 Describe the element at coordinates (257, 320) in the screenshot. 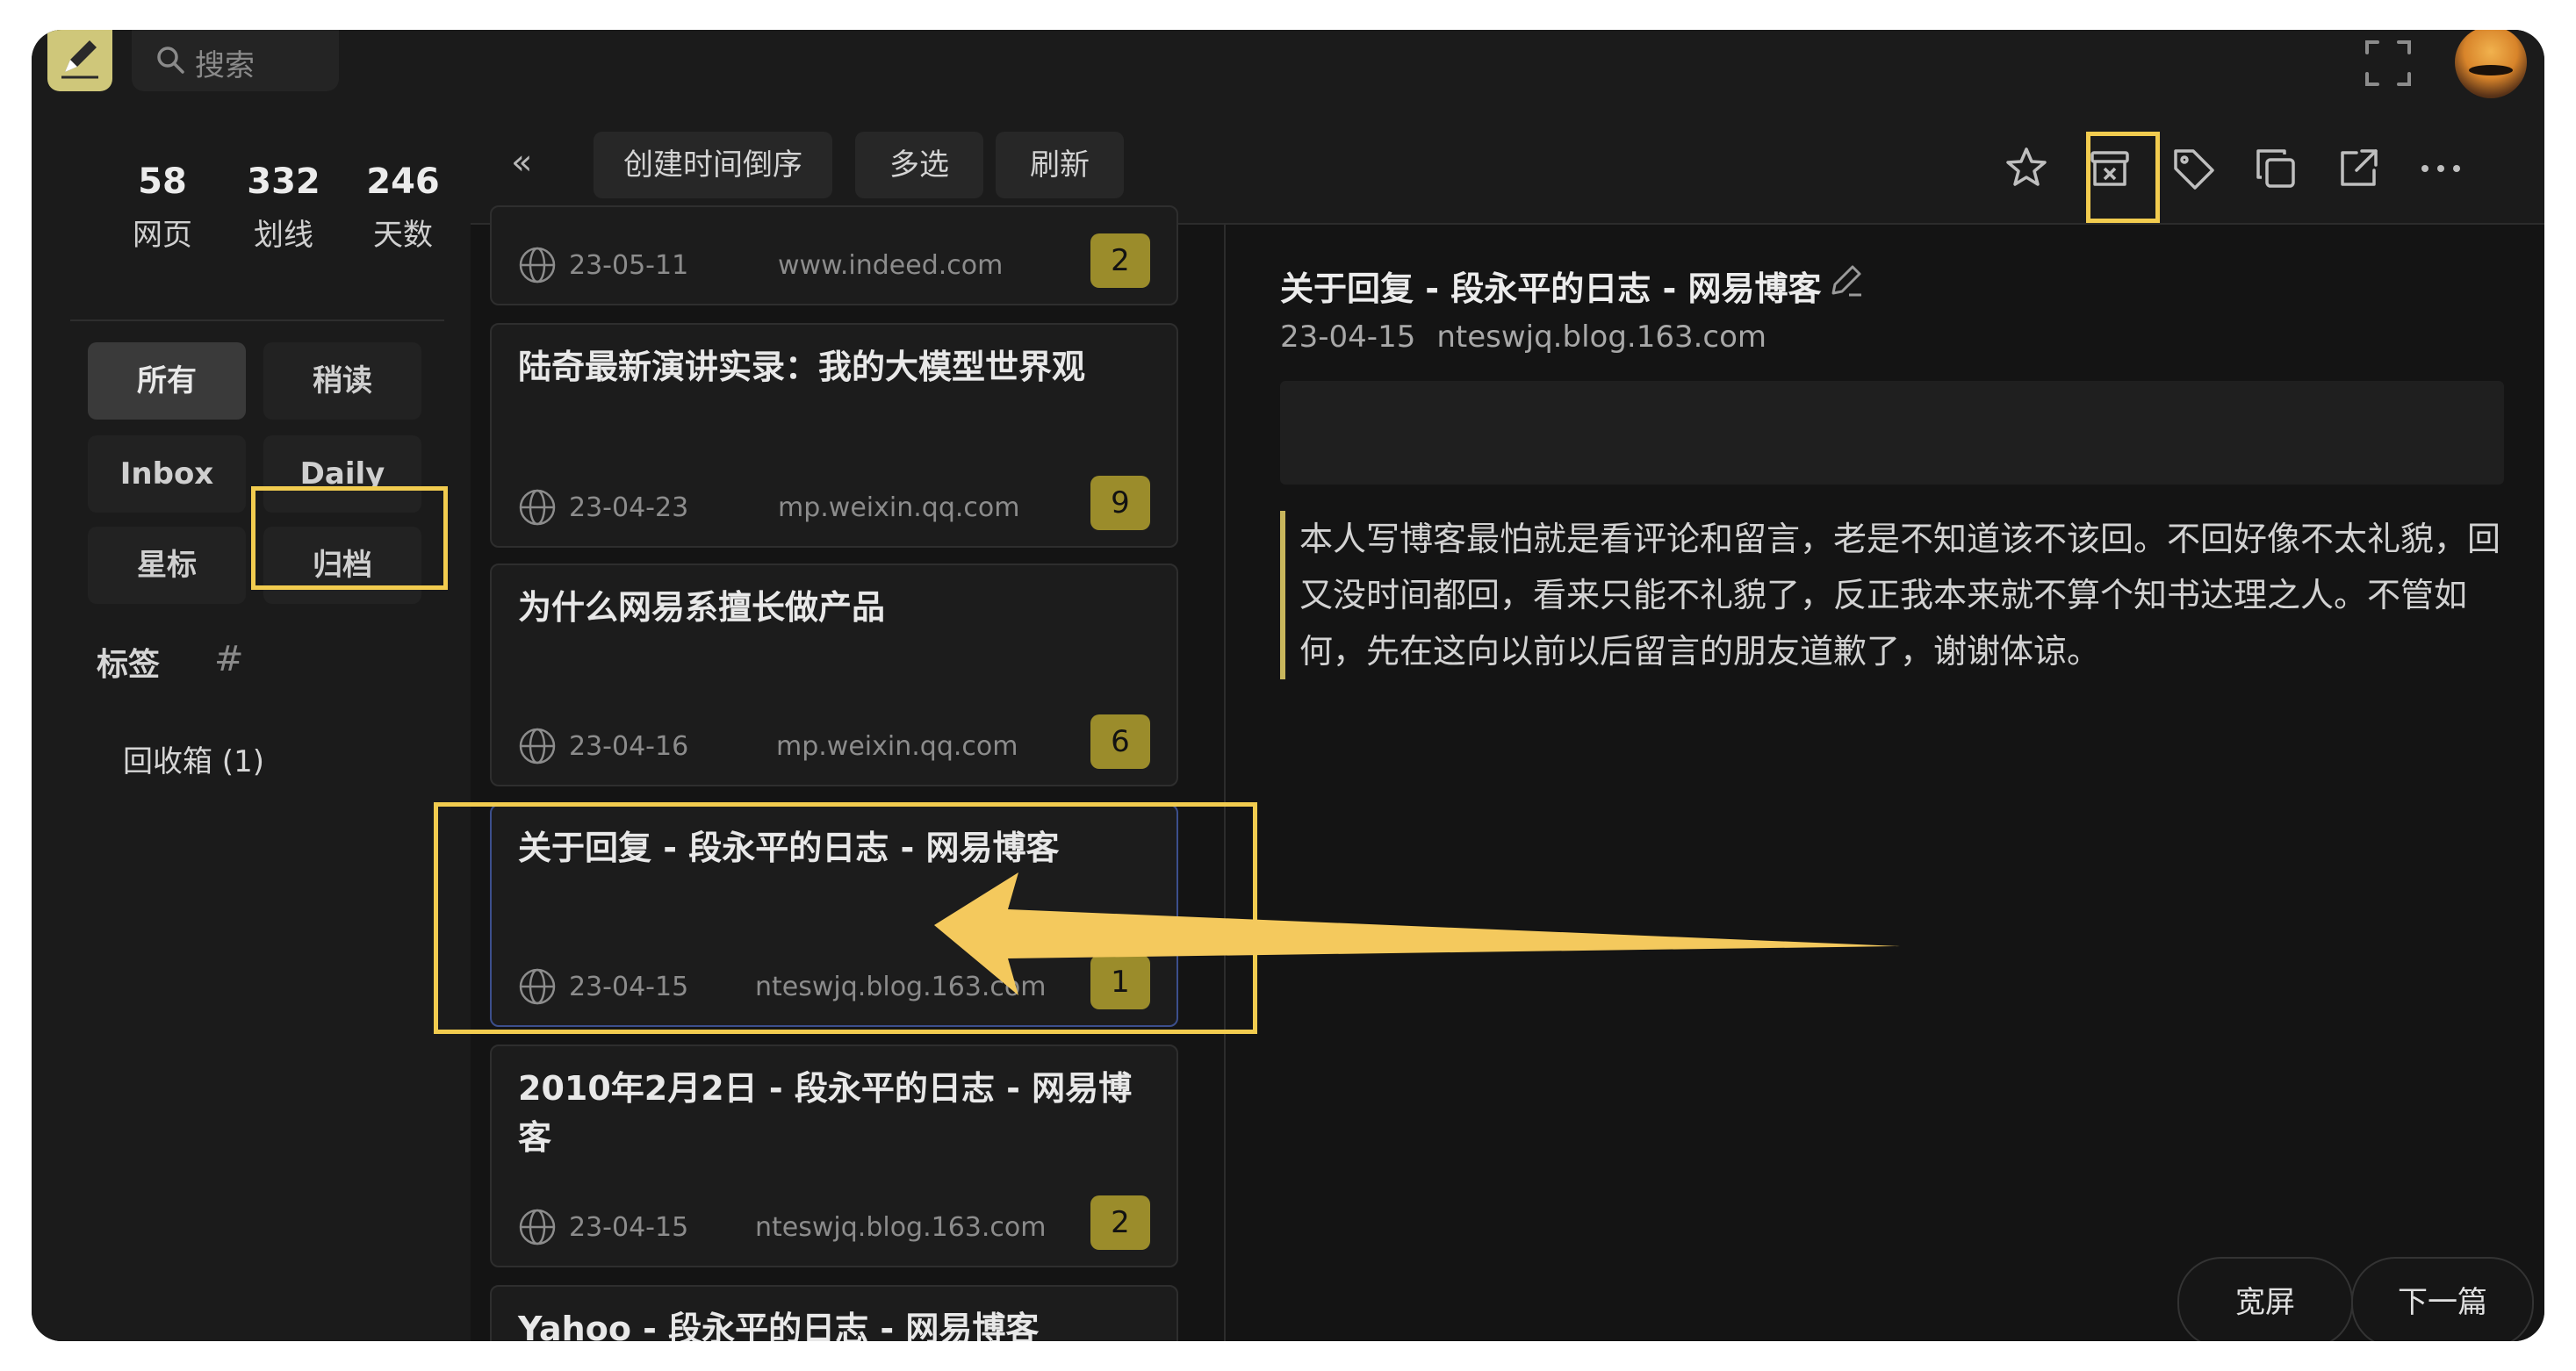

I see `sidebar-divider` at that location.